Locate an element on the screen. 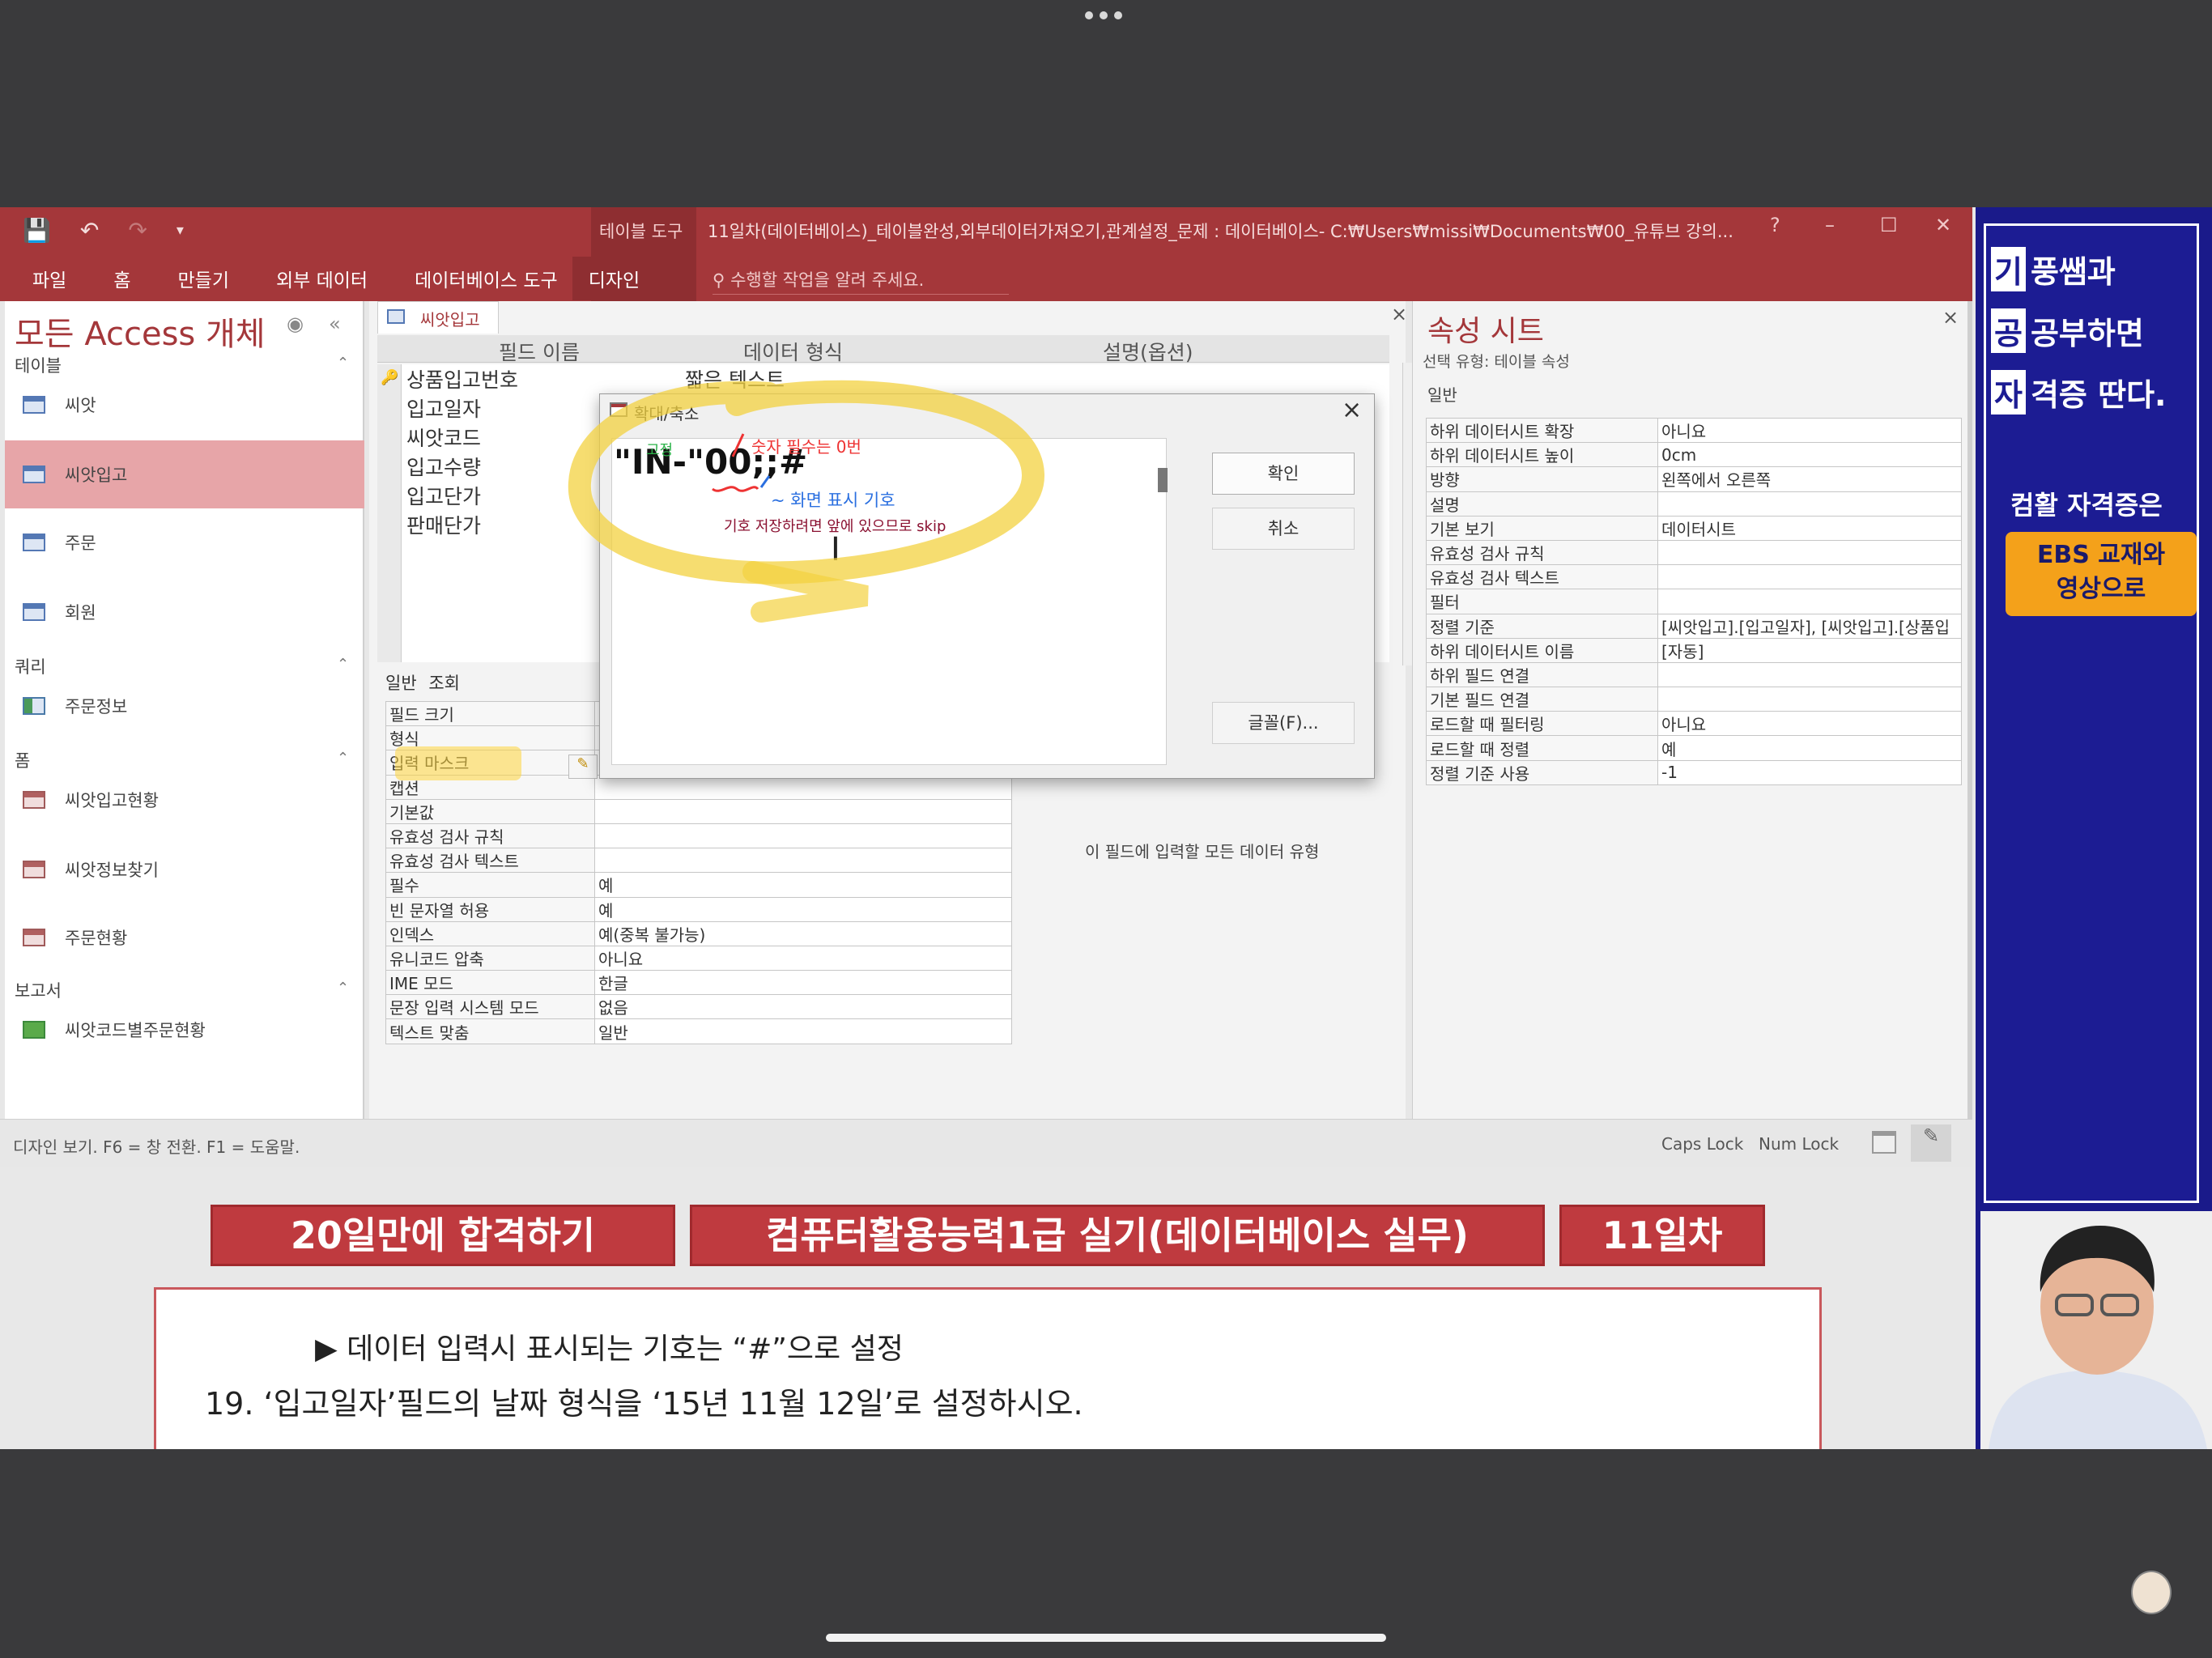 This screenshot has width=2212, height=1658. property-row: 하위 데이터시트 확장 아니요 is located at coordinates (1694, 430).